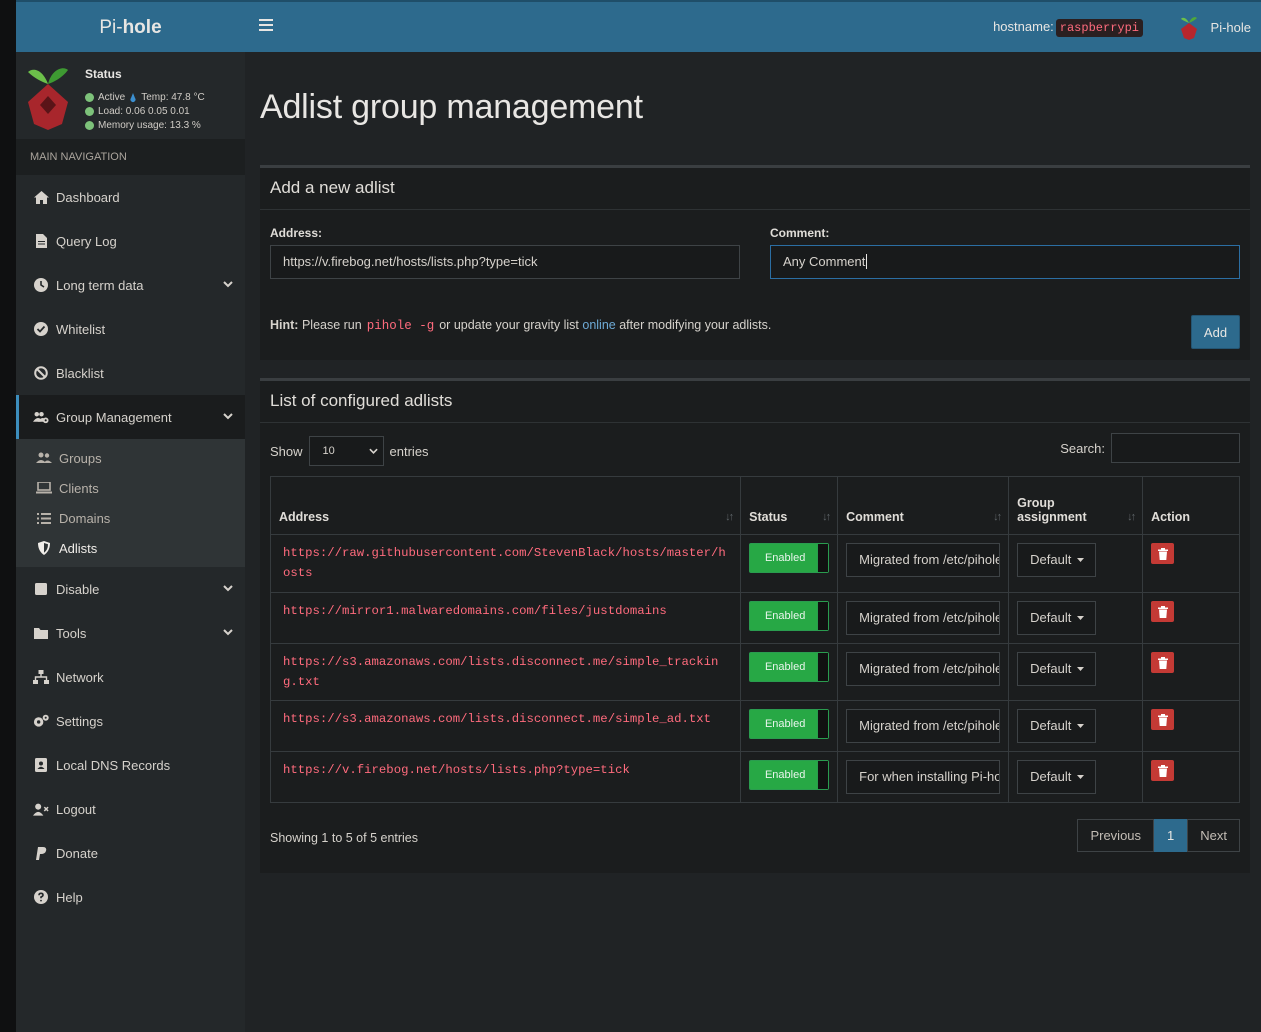 This screenshot has width=1261, height=1032. Describe the element at coordinates (346, 451) in the screenshot. I see `entries-select: 10` at that location.